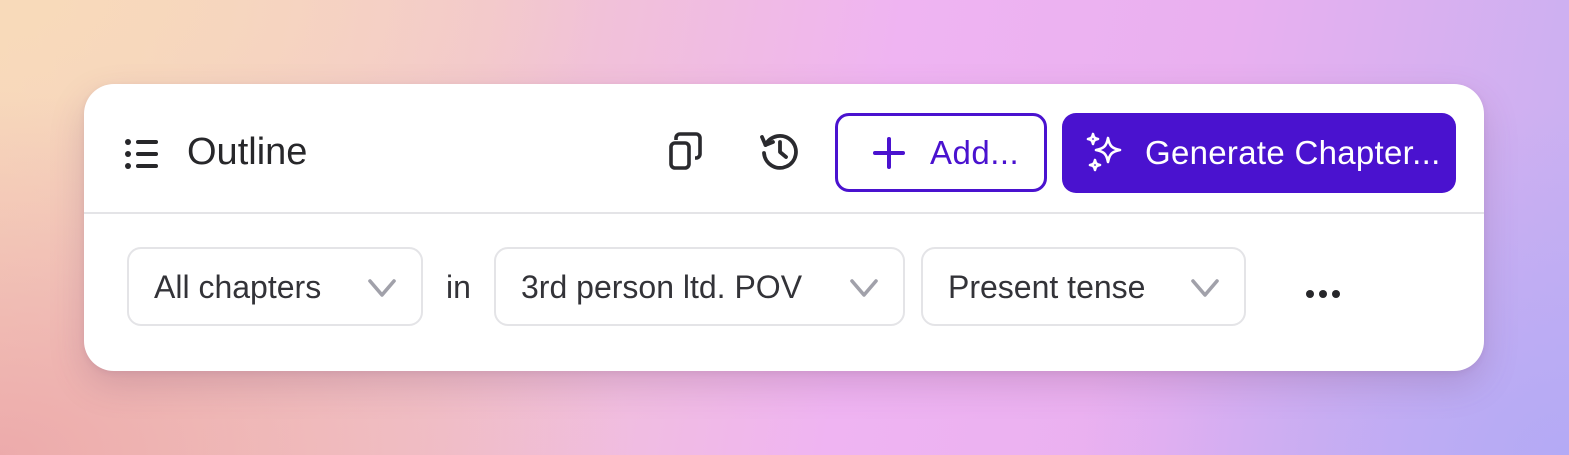 This screenshot has height=455, width=1569. I want to click on more-horizontal-icon, so click(1323, 295).